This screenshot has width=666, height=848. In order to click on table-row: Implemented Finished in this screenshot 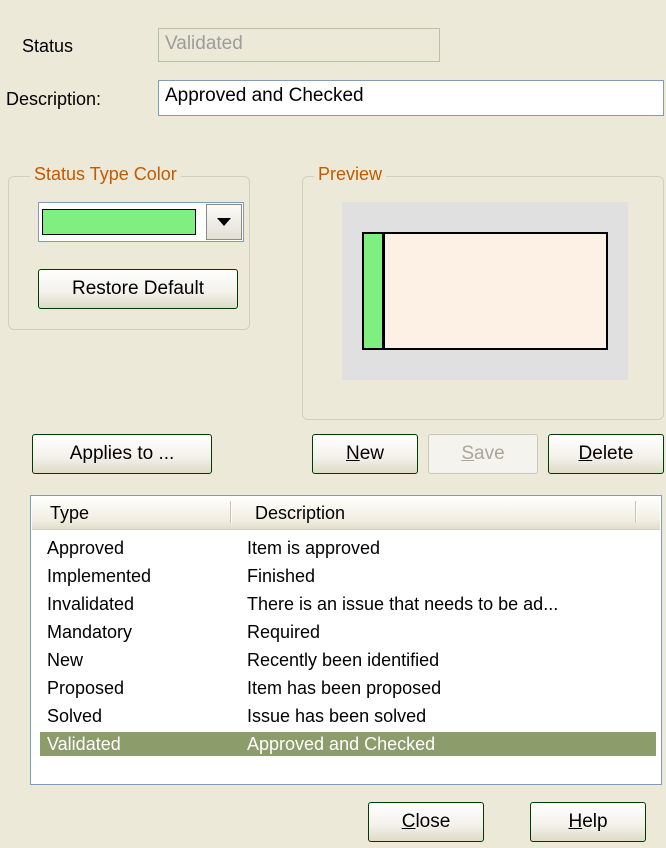, I will do `click(348, 576)`.